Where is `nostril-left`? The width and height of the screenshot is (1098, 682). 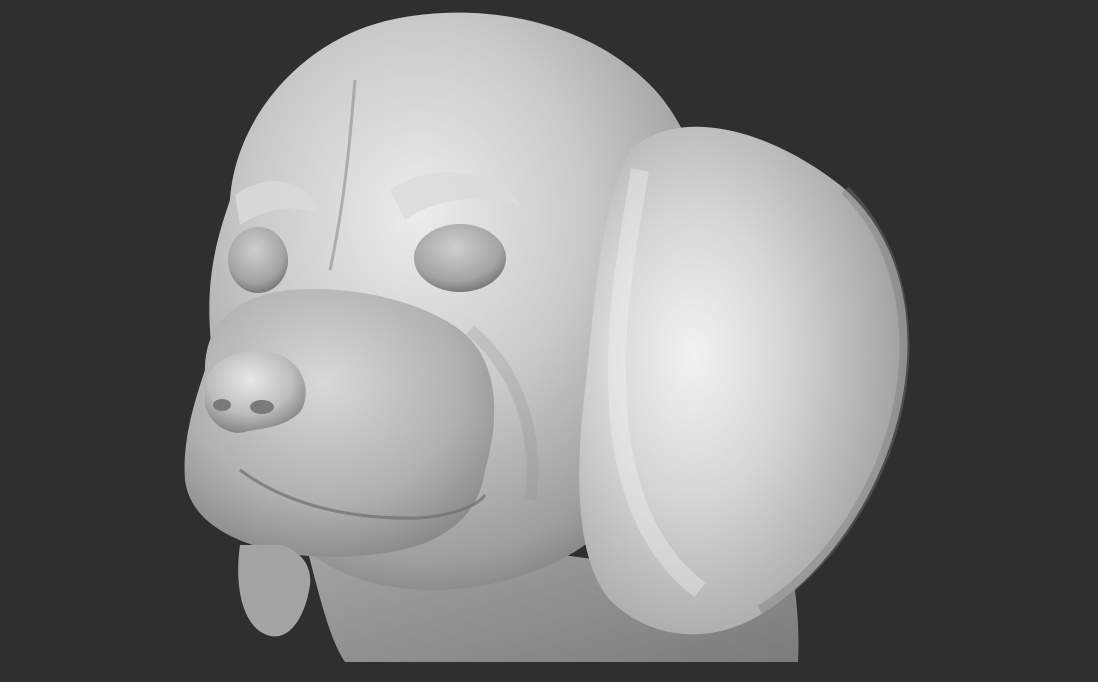
nostril-left is located at coordinates (222, 405).